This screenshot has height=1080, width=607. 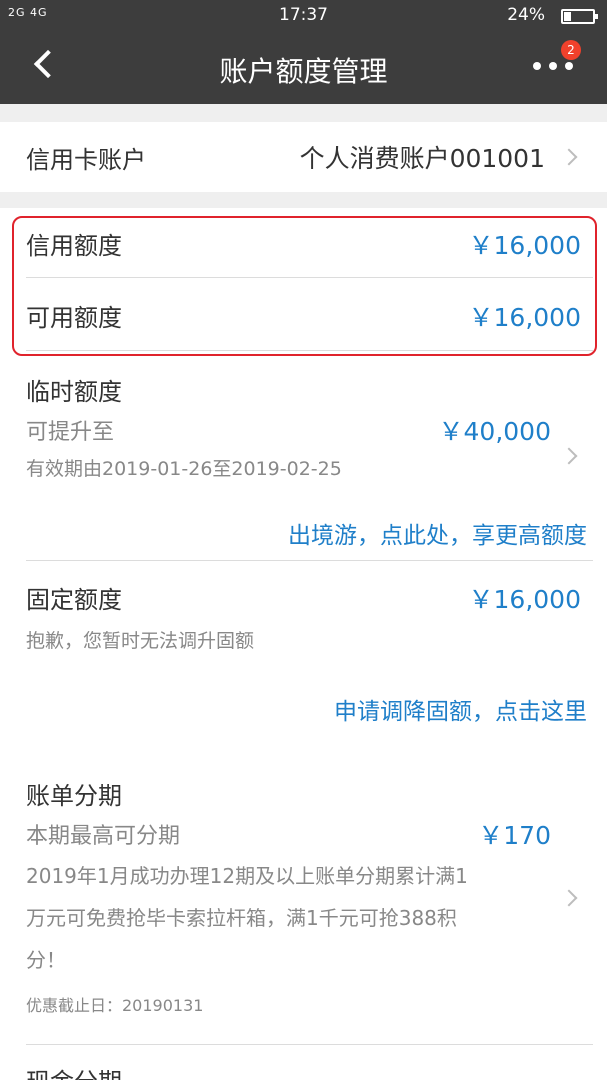 What do you see at coordinates (460, 709) in the screenshot?
I see `lower-fixed-limit-link: 申请调降固额，点击这里` at bounding box center [460, 709].